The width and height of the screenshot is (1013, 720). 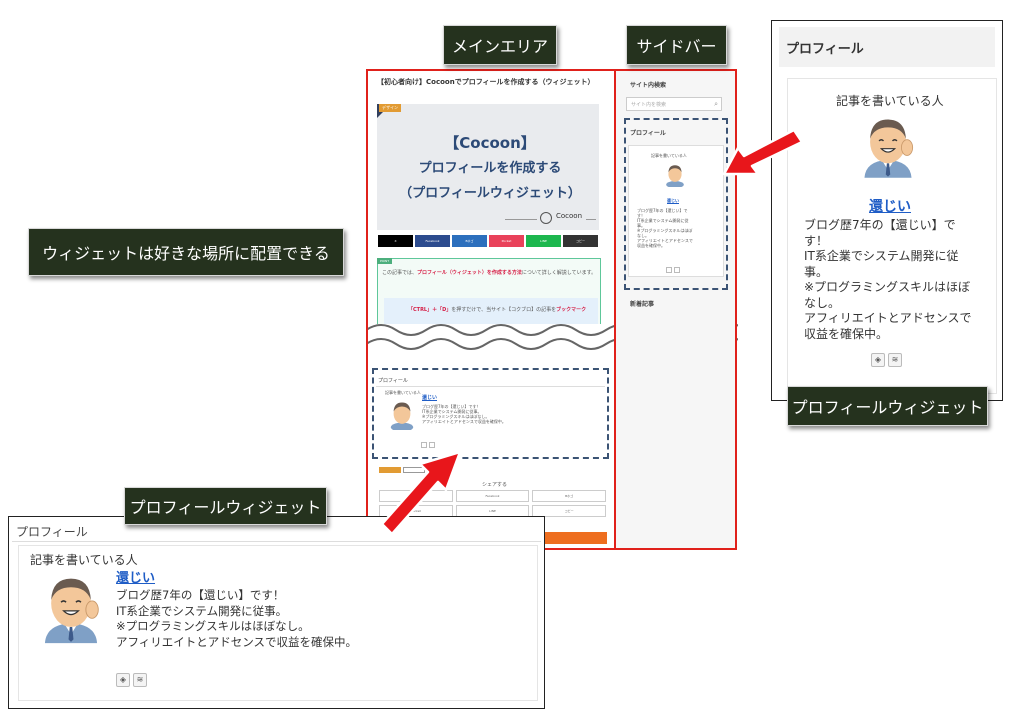 I want to click on left-bio-line: ブログ歴7年の【還じい】です！, so click(x=200, y=595).